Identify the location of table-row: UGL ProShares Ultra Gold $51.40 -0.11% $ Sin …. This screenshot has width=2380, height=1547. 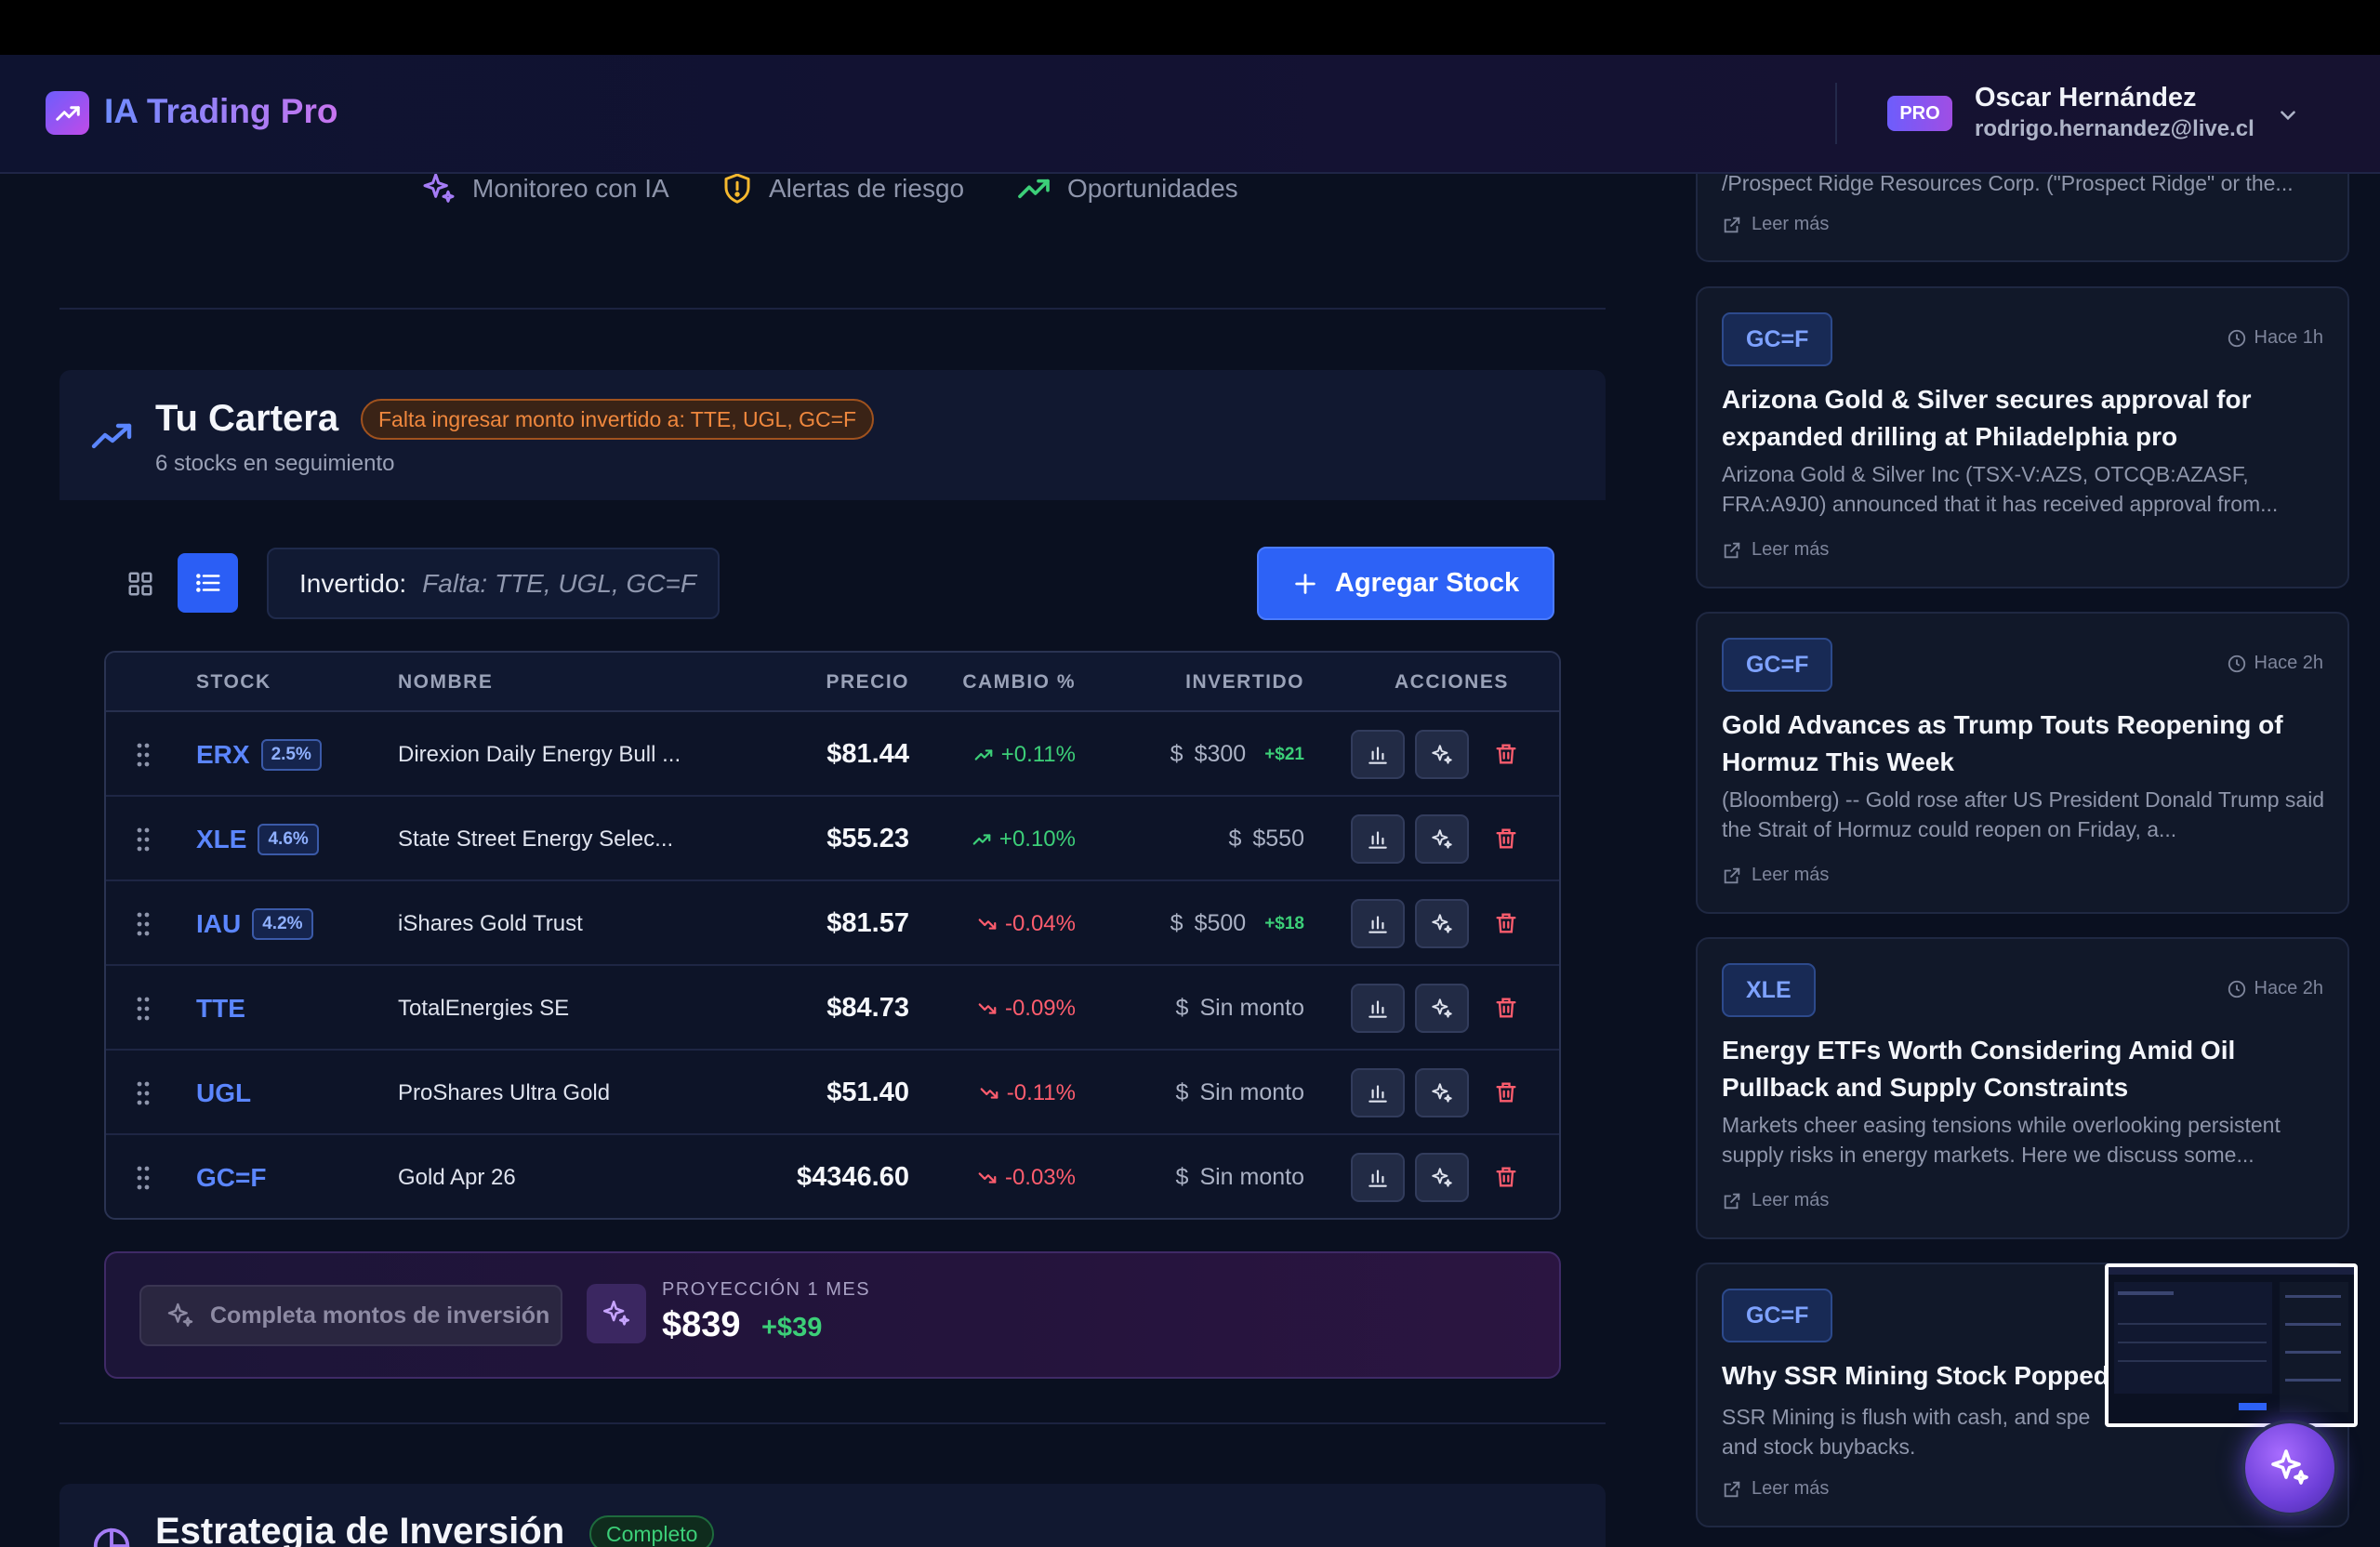
(832, 1093).